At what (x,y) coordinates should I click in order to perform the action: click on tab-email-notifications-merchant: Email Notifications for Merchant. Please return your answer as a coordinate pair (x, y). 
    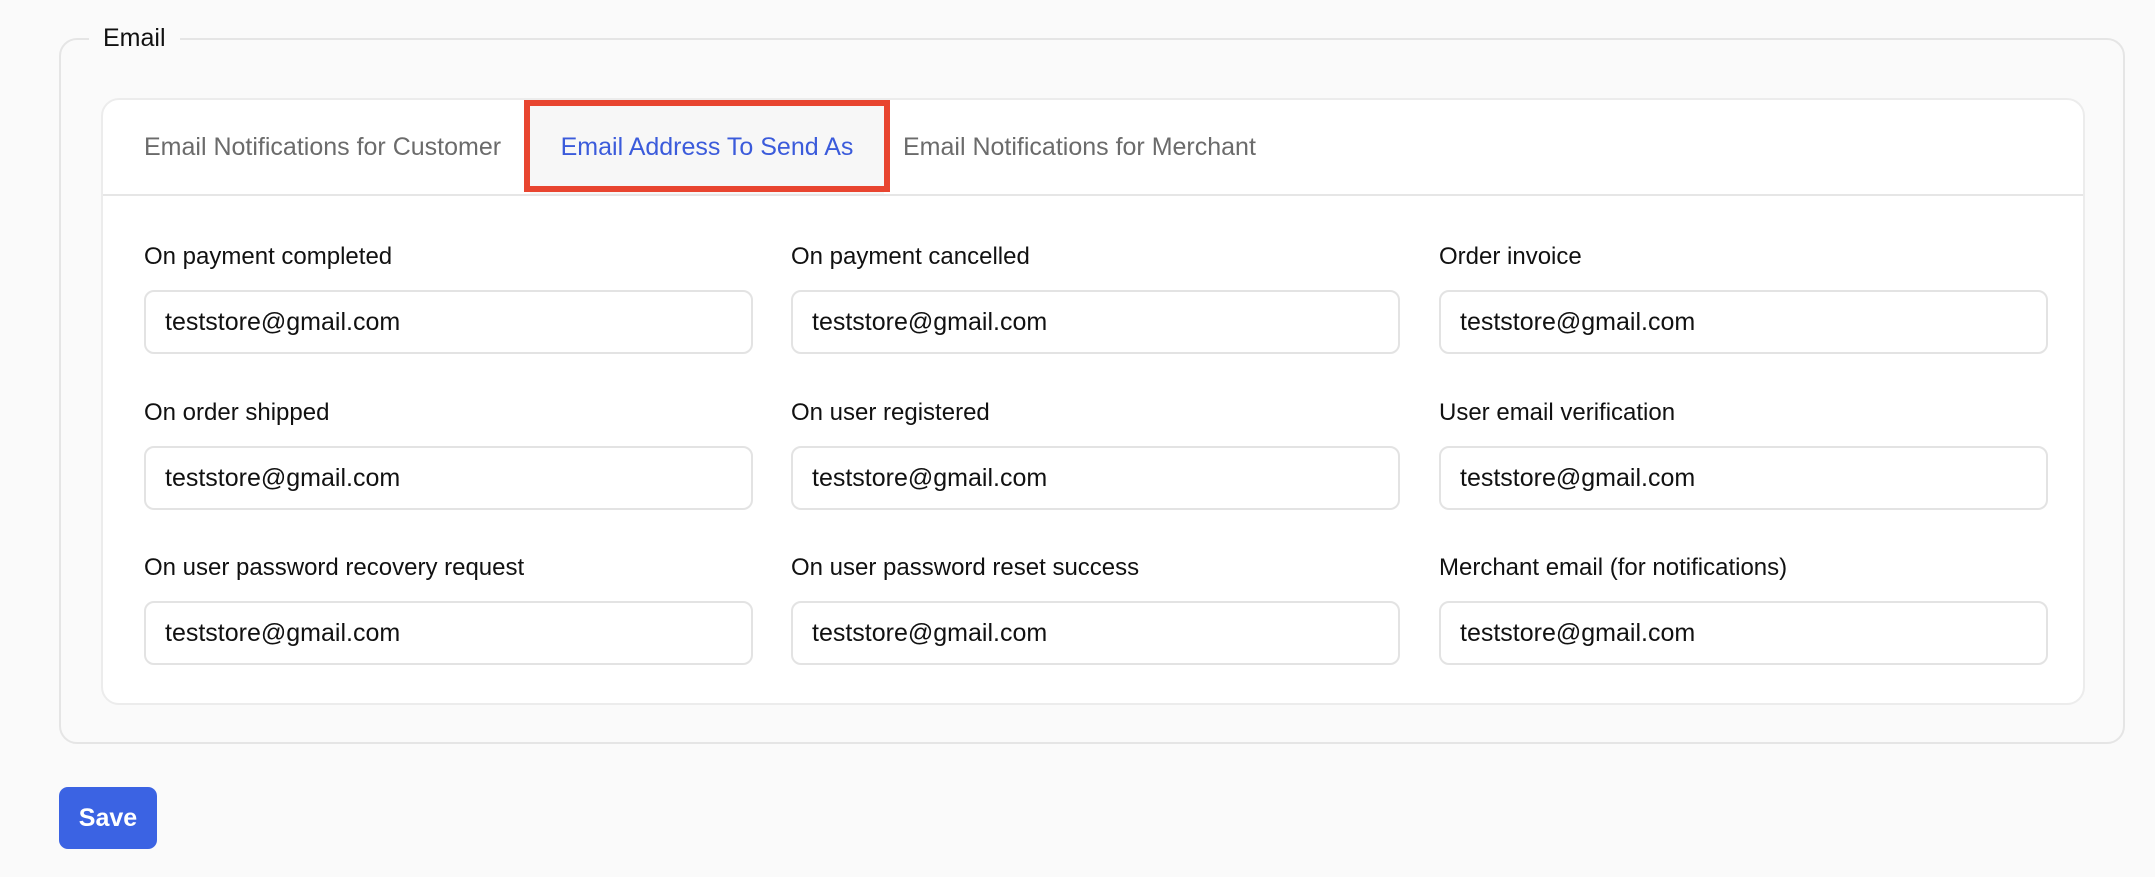
    Looking at the image, I should click on (1079, 147).